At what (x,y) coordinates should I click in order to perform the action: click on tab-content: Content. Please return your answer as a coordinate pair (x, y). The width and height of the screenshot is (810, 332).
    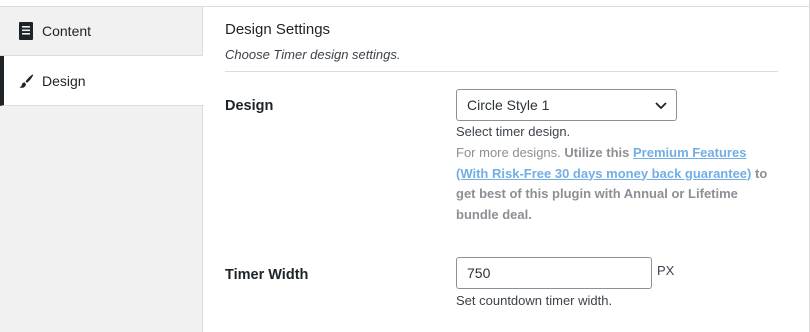
    Looking at the image, I should click on (101, 31).